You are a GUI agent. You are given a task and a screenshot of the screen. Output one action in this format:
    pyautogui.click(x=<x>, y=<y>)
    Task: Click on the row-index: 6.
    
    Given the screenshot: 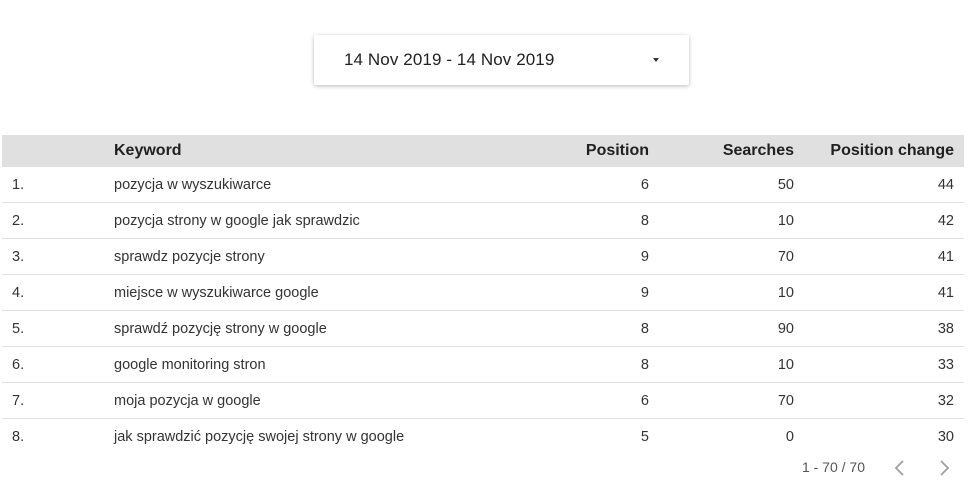 What is the action you would take?
    pyautogui.click(x=18, y=364)
    